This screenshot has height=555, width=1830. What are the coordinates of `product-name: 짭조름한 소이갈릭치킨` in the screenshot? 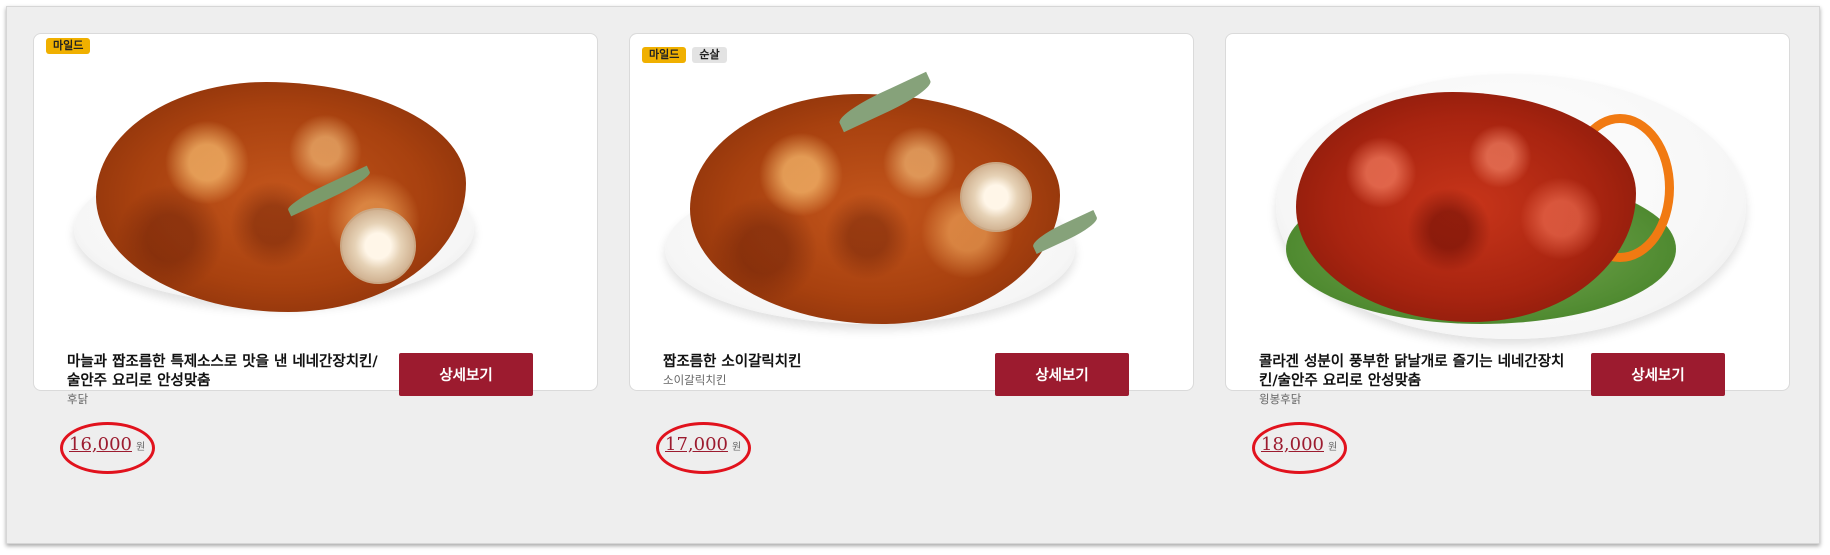 It's located at (822, 362).